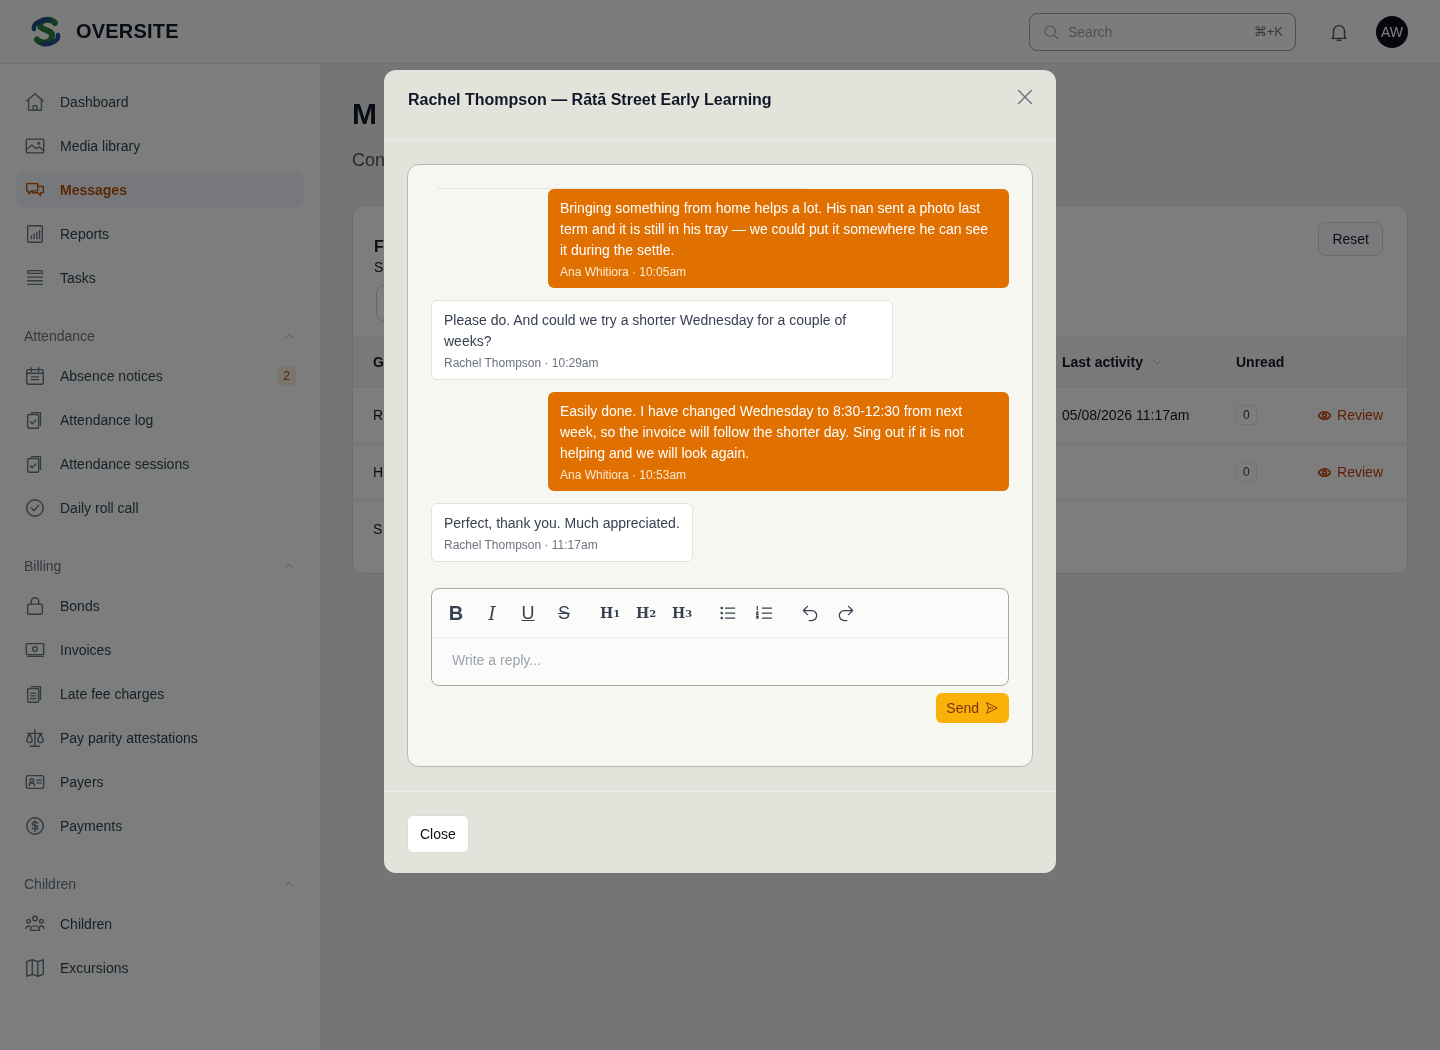 The width and height of the screenshot is (1440, 1050). What do you see at coordinates (160, 278) in the screenshot?
I see `nav-item: Tasks` at bounding box center [160, 278].